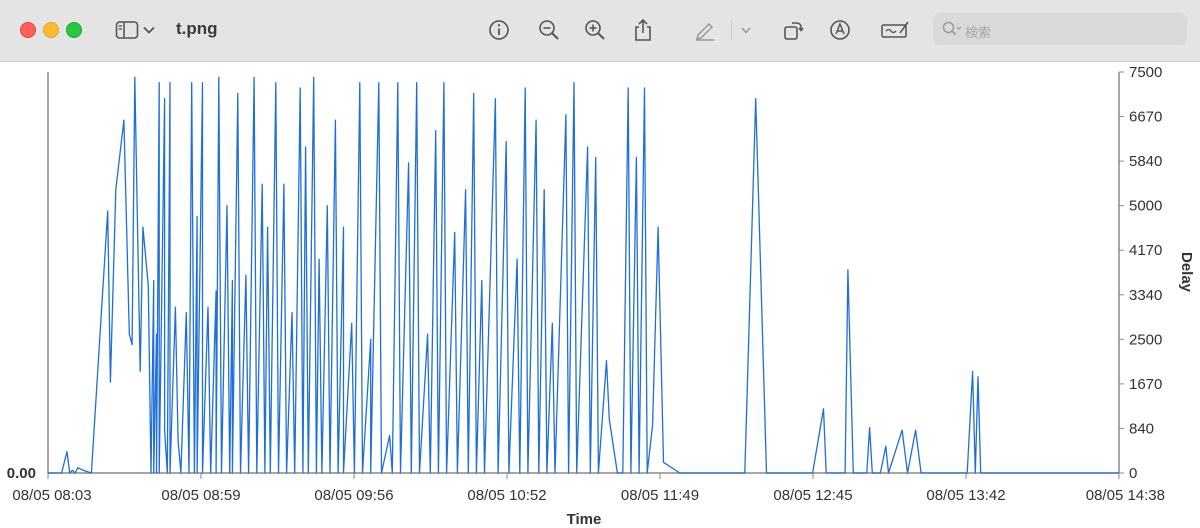 This screenshot has height=528, width=1200. I want to click on zoom-in-icon, so click(595, 30).